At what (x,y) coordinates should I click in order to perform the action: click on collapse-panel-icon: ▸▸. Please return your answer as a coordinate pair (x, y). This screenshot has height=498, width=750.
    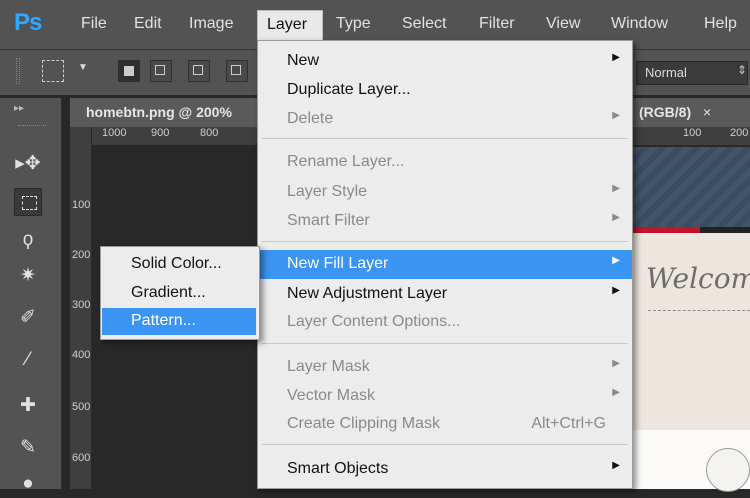
    Looking at the image, I should click on (19, 108).